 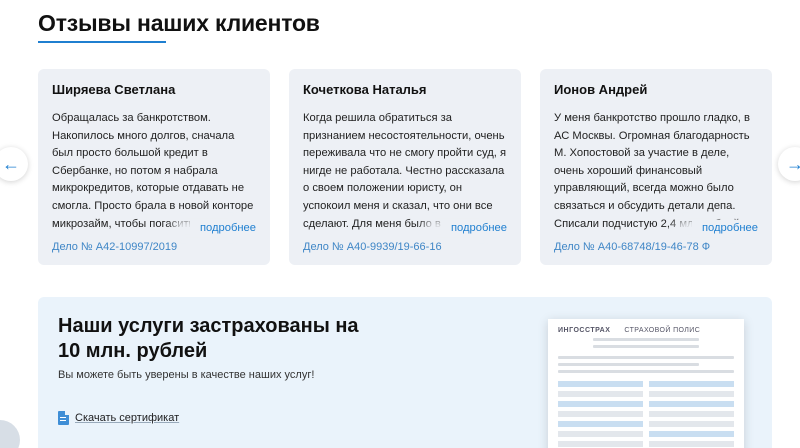 I want to click on download-certificate-label: Скачать сертификат, so click(x=127, y=418).